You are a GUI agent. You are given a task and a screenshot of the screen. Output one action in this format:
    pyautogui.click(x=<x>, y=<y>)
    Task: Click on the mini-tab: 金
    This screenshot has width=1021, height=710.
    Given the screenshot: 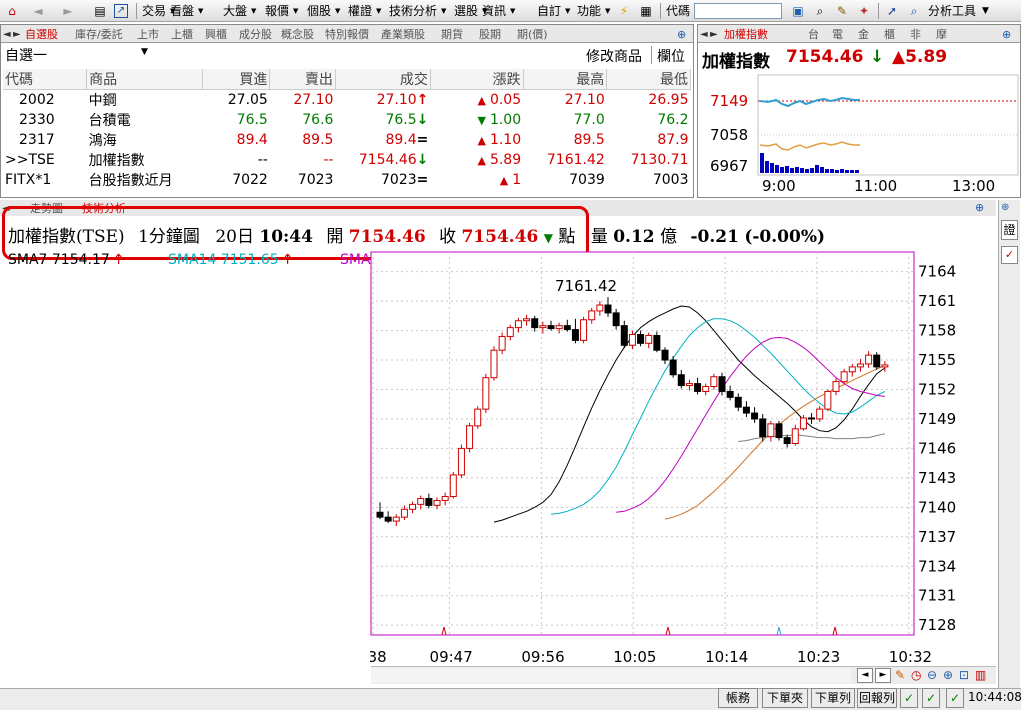 What is the action you would take?
    pyautogui.click(x=863, y=34)
    